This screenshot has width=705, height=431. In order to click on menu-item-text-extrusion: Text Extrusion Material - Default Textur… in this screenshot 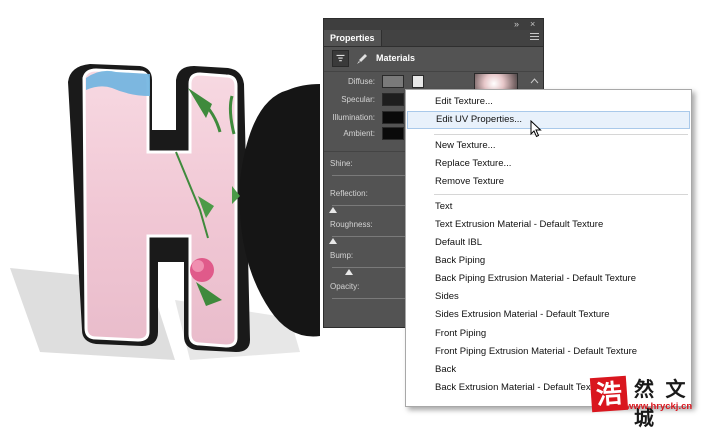, I will do `click(548, 225)`.